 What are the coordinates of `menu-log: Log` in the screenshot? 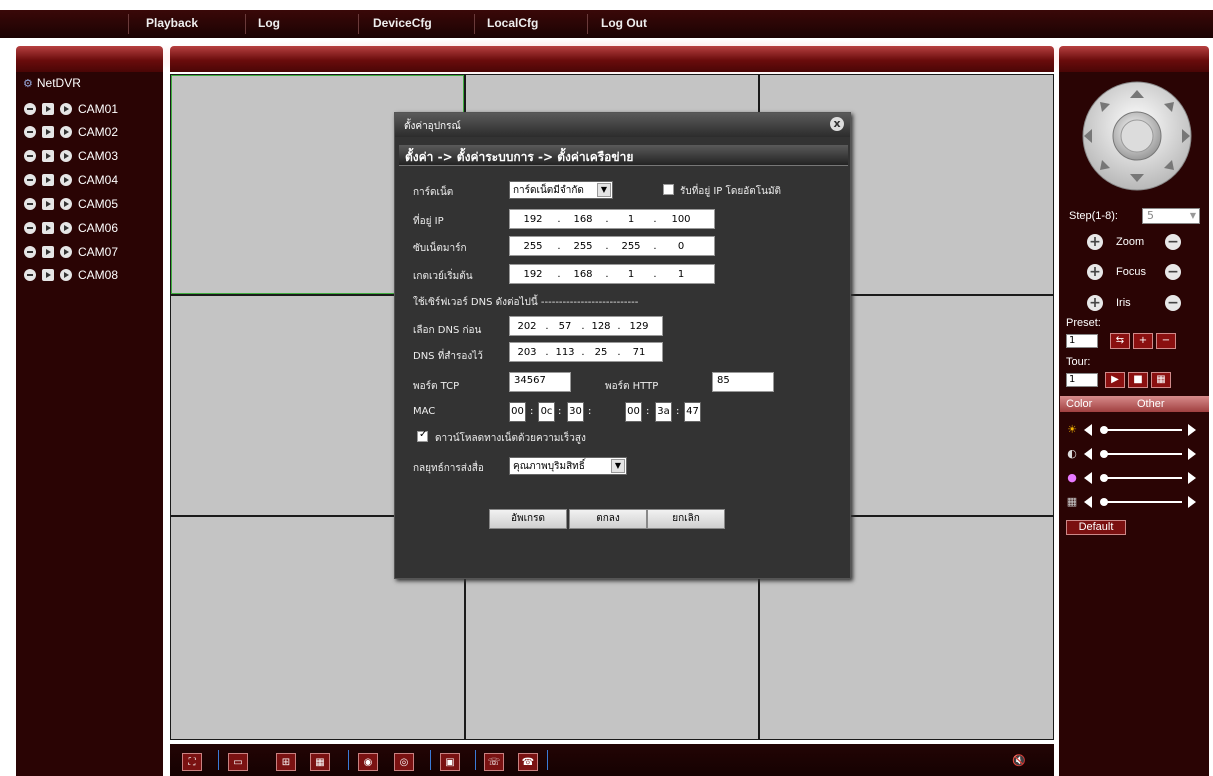 It's located at (269, 23).